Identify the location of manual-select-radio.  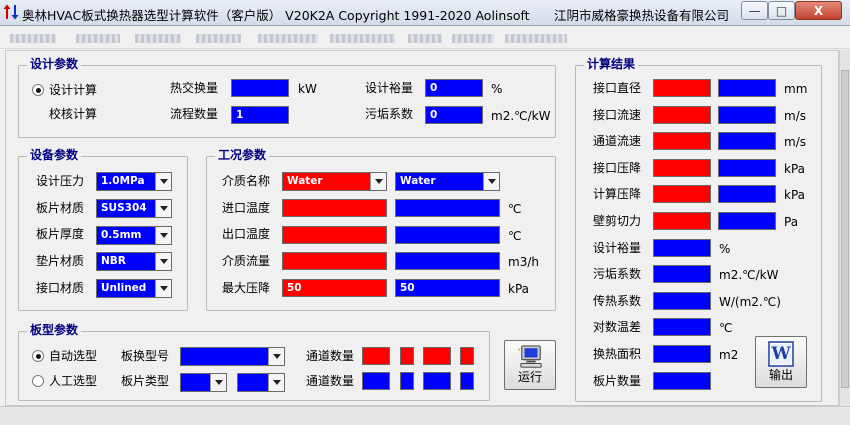
(38, 381).